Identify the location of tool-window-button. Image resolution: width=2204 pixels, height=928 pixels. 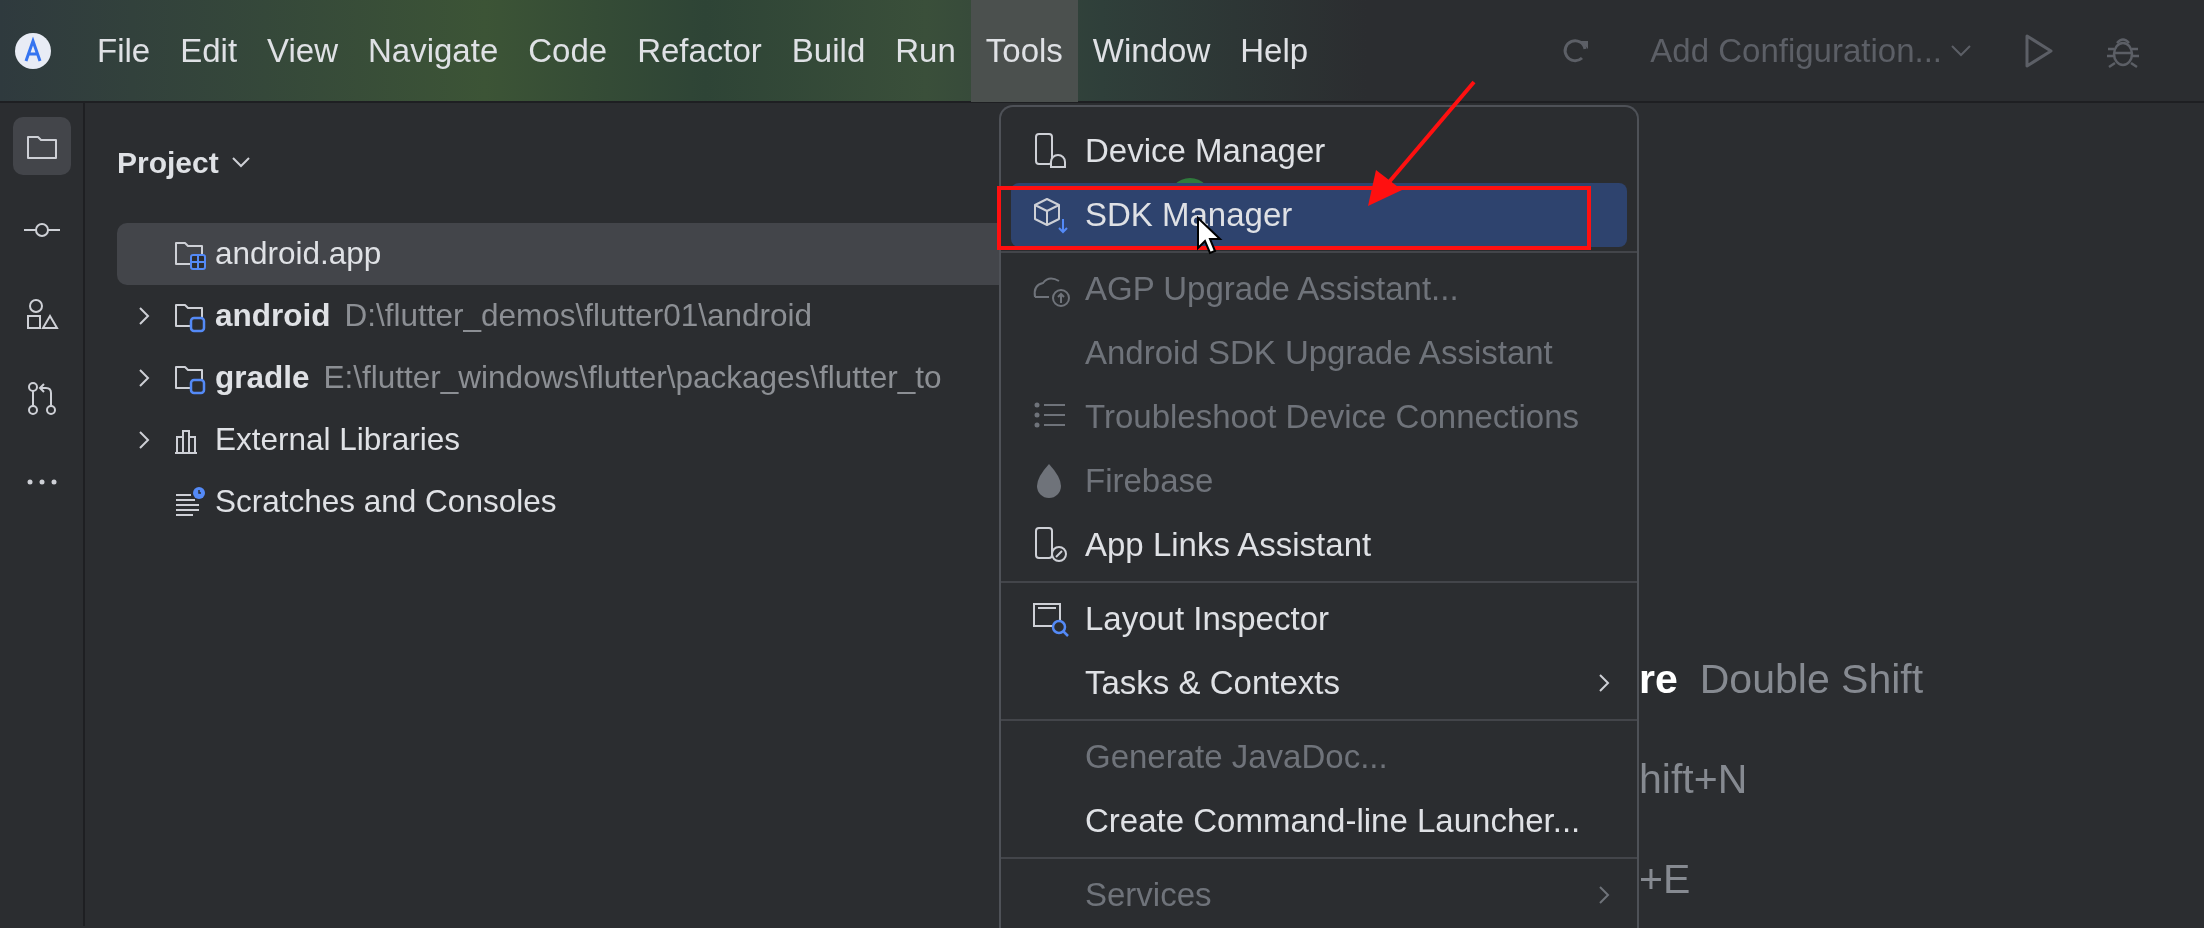
(41, 146).